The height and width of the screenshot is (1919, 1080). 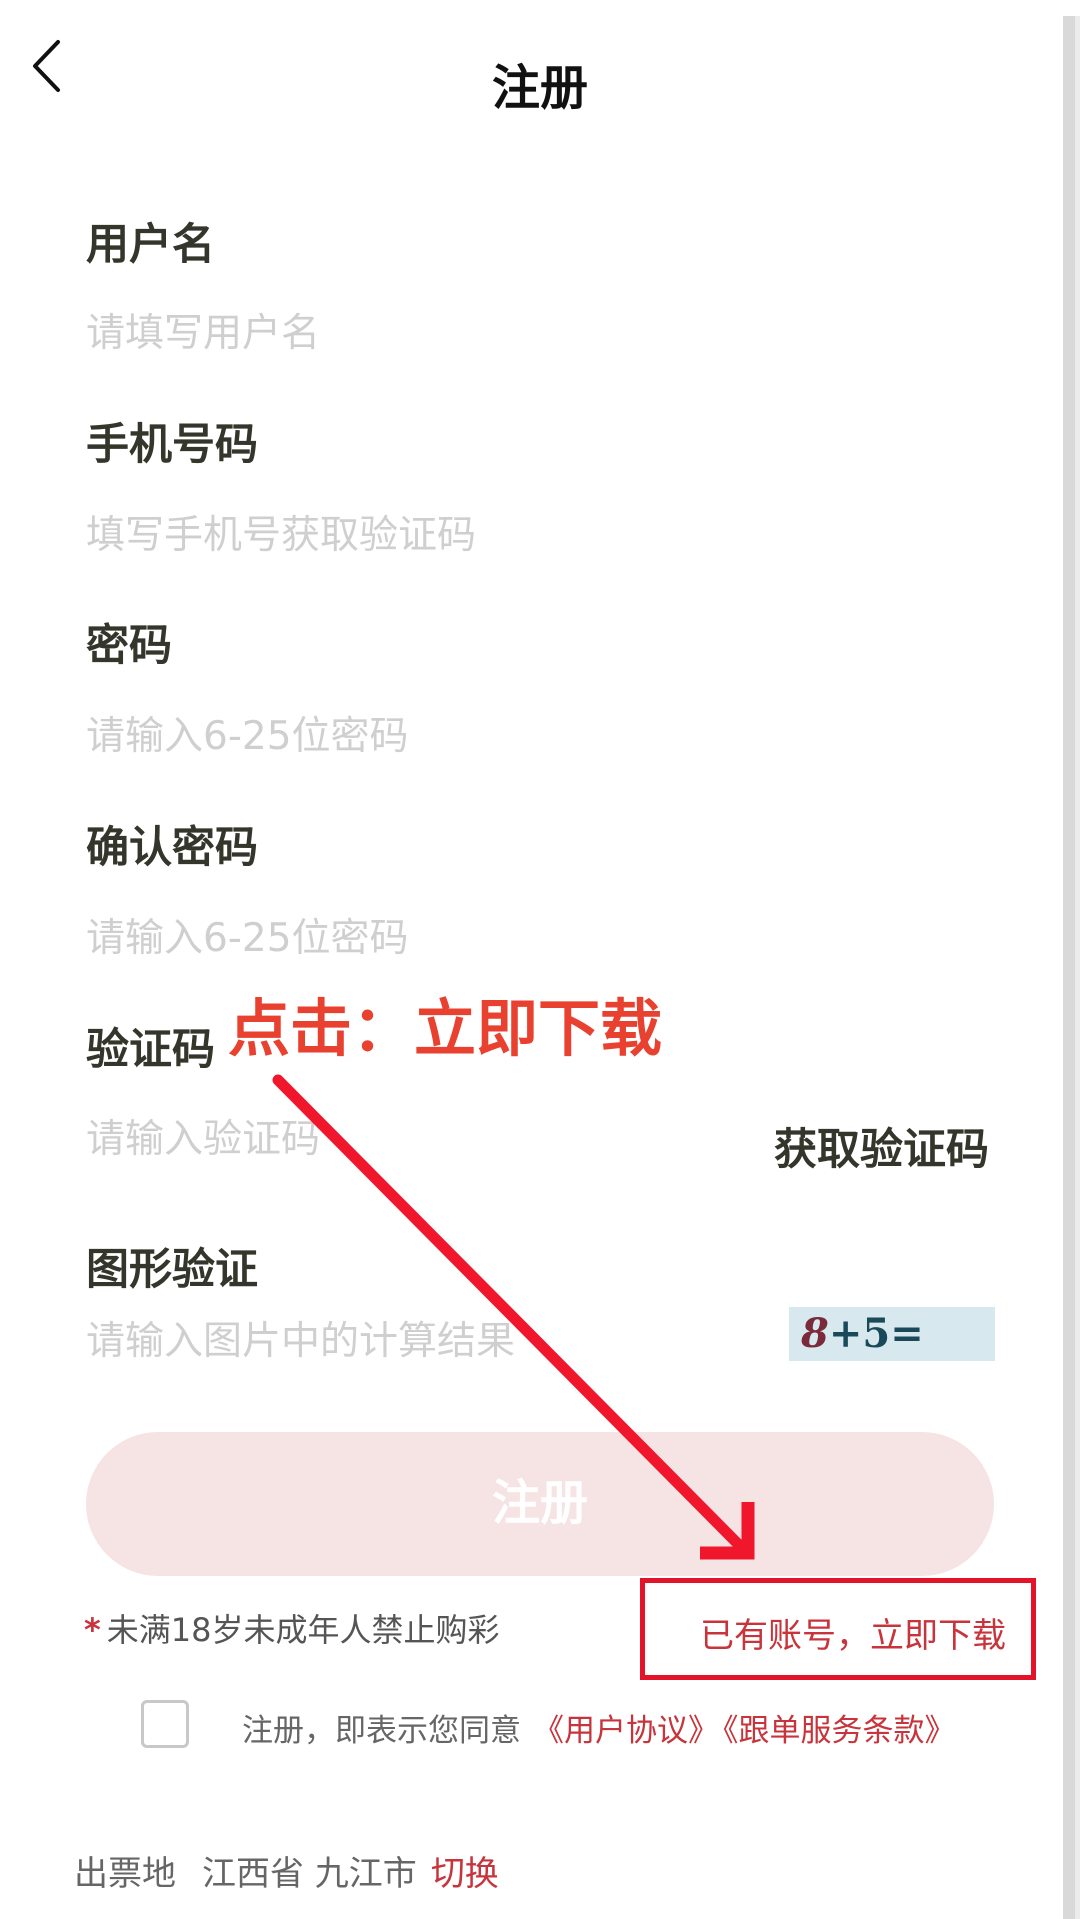 I want to click on captcha-image: 8+5=, so click(x=892, y=1334).